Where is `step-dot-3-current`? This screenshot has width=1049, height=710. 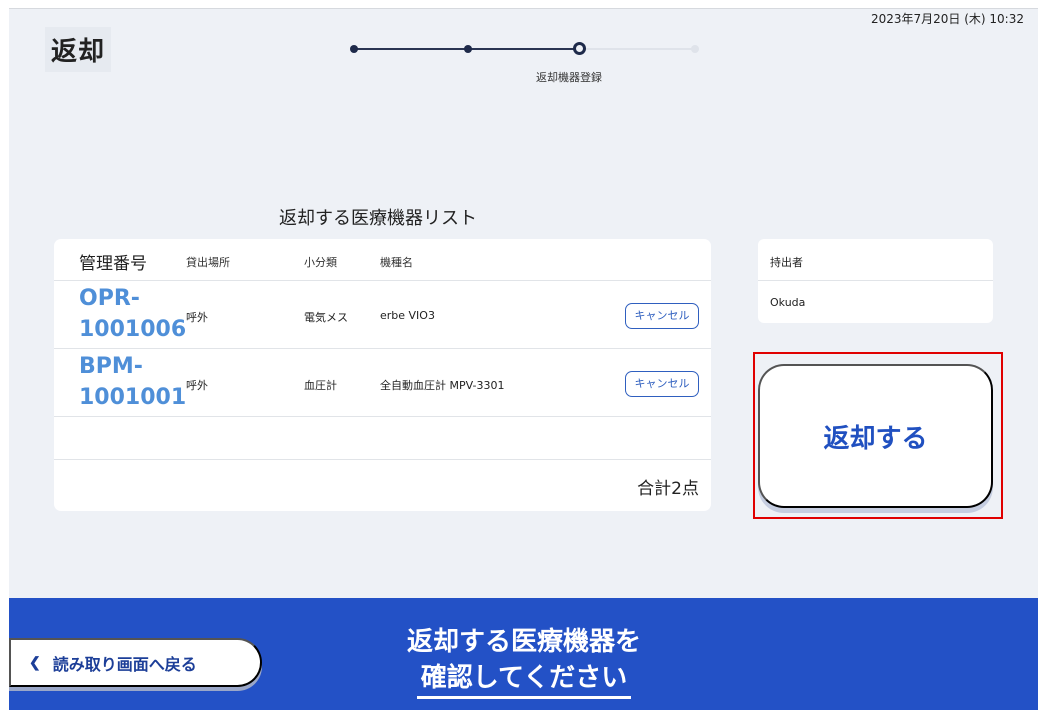
step-dot-3-current is located at coordinates (579, 48).